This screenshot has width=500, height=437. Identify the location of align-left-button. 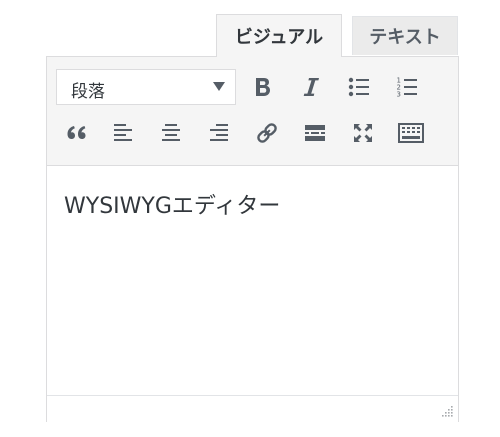
(123, 133).